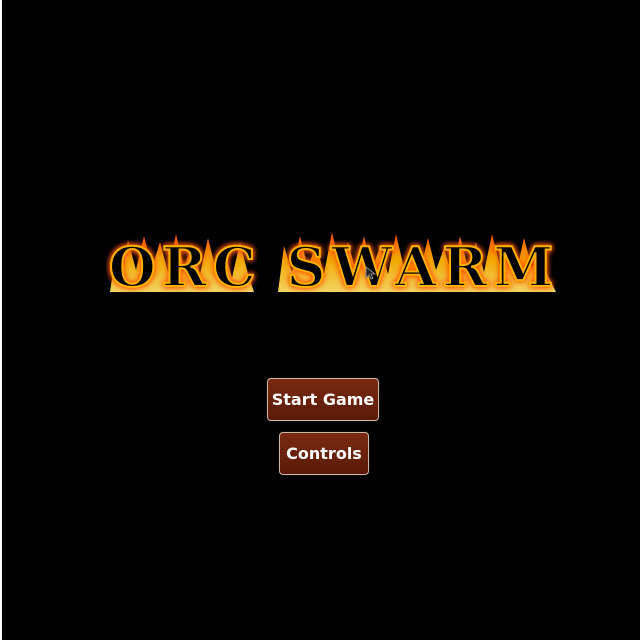  I want to click on game-title-text: ORC SWARM, so click(334, 267).